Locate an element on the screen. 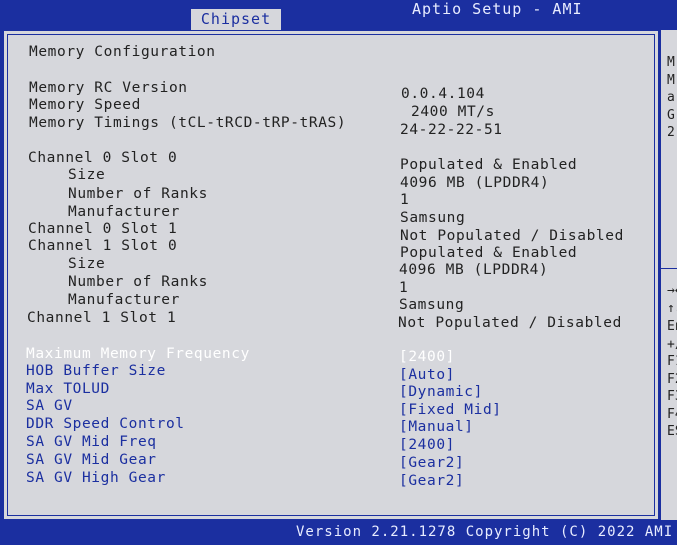  help-panel: M M a G 2 →← ↑↓ En +/ F1 F2 F3 F4 ES is located at coordinates (669, 275).